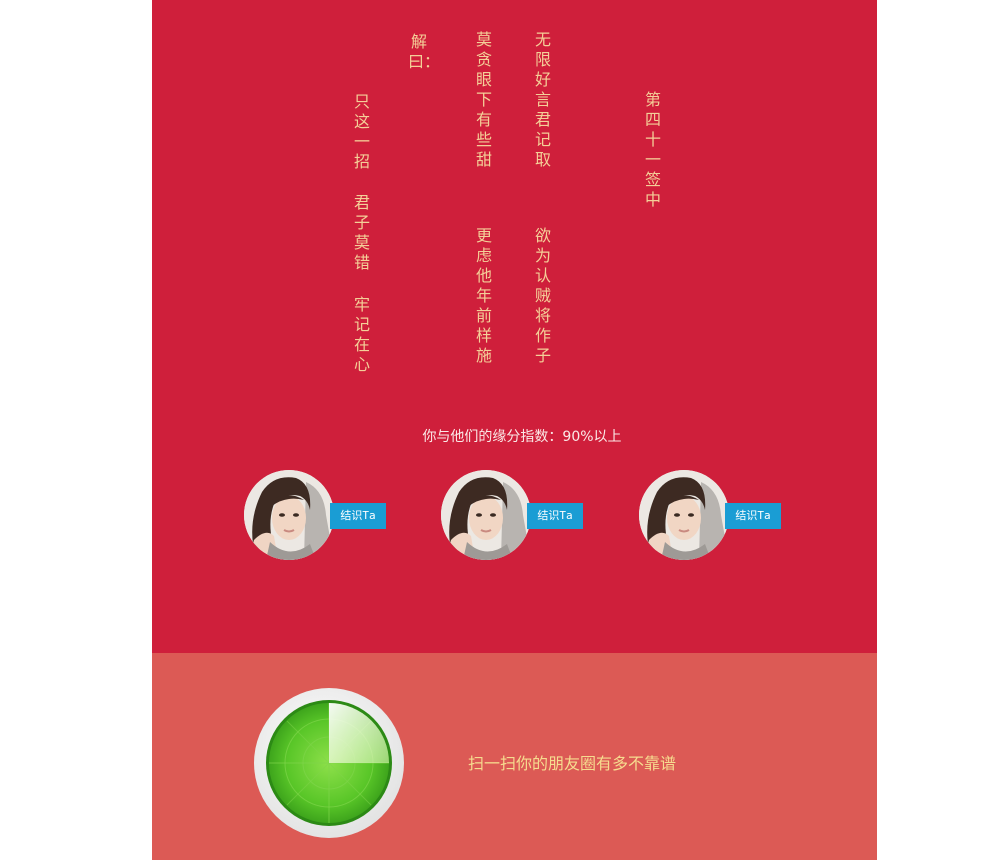 Image resolution: width=1000 pixels, height=860 pixels. Describe the element at coordinates (424, 51) in the screenshot. I see `jie-label: 解曰：` at that location.